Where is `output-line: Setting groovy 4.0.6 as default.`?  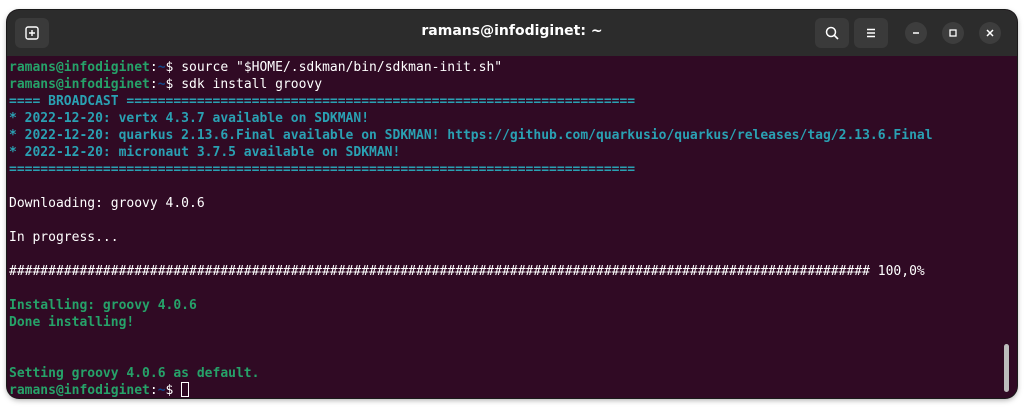 output-line: Setting groovy 4.0.6 as default. is located at coordinates (134, 373).